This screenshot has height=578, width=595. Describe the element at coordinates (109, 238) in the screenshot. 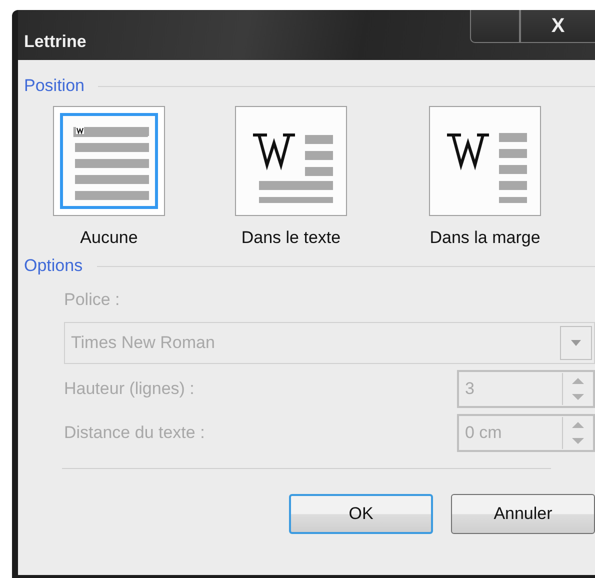

I see `option-label: Aucune` at that location.